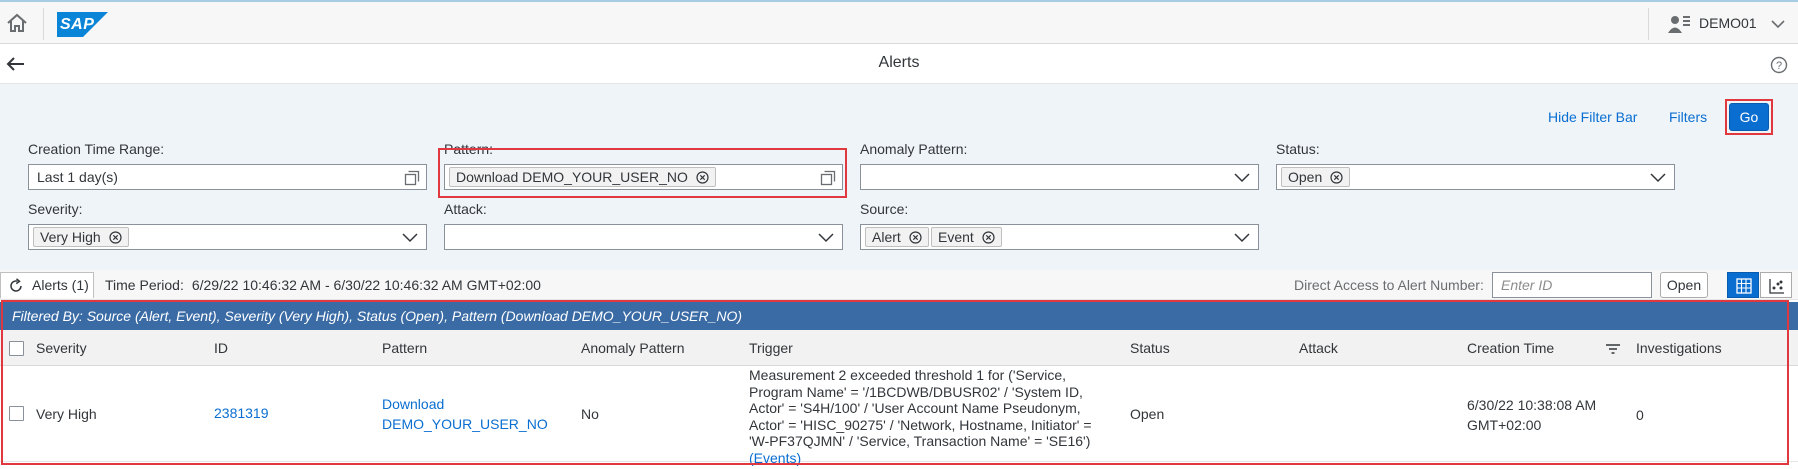 This screenshot has height=469, width=1798. What do you see at coordinates (590, 414) in the screenshot?
I see `cell-anomaly-pattern: No` at bounding box center [590, 414].